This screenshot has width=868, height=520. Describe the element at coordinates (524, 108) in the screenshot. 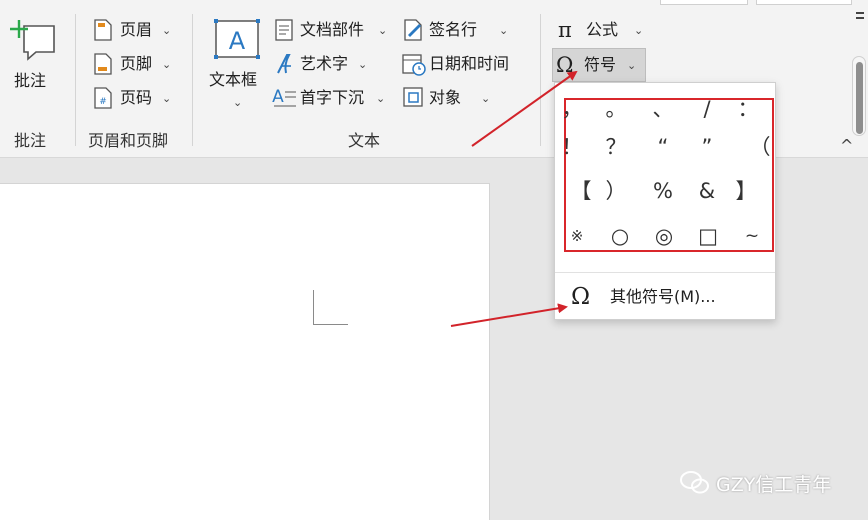

I see `annotation-arrow-symbol` at that location.